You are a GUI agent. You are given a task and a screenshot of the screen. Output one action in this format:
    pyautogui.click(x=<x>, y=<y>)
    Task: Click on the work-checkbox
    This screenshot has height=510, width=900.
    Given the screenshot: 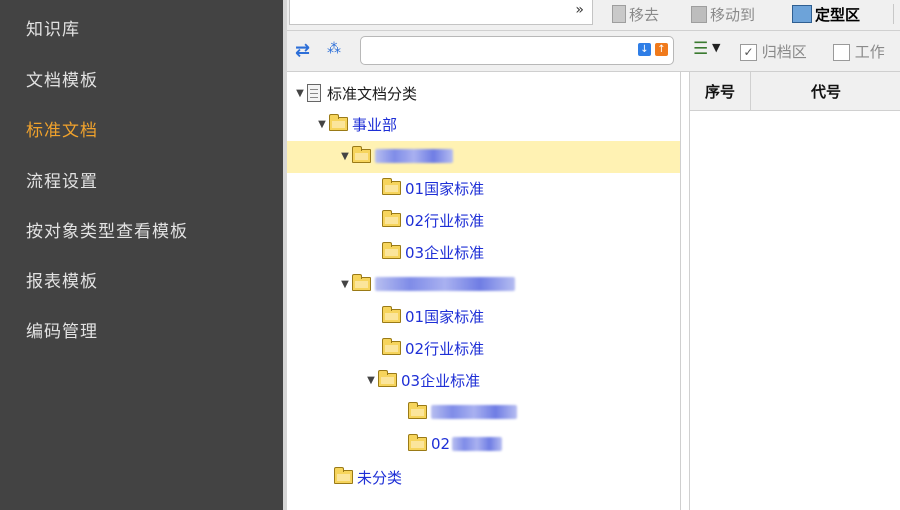 What is the action you would take?
    pyautogui.click(x=841, y=52)
    